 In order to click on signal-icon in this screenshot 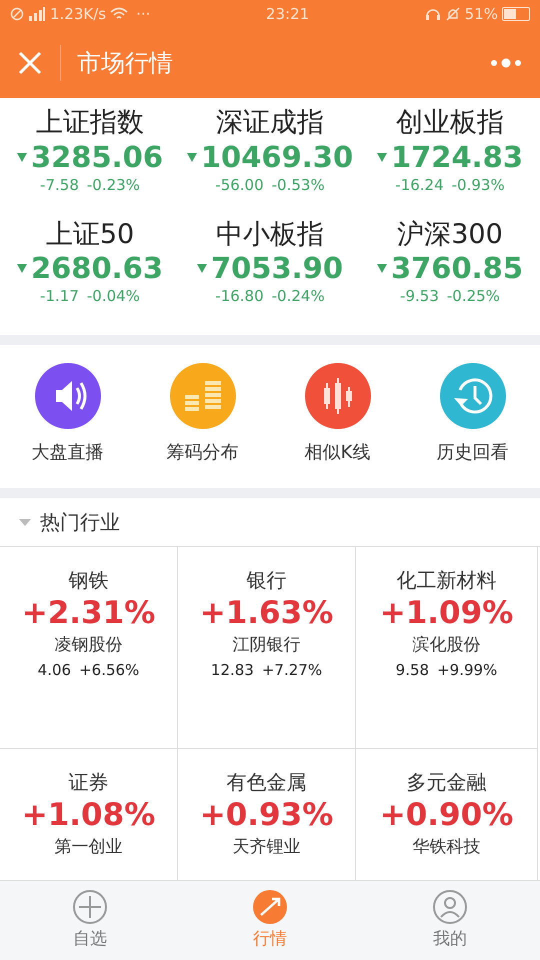, I will do `click(37, 14)`.